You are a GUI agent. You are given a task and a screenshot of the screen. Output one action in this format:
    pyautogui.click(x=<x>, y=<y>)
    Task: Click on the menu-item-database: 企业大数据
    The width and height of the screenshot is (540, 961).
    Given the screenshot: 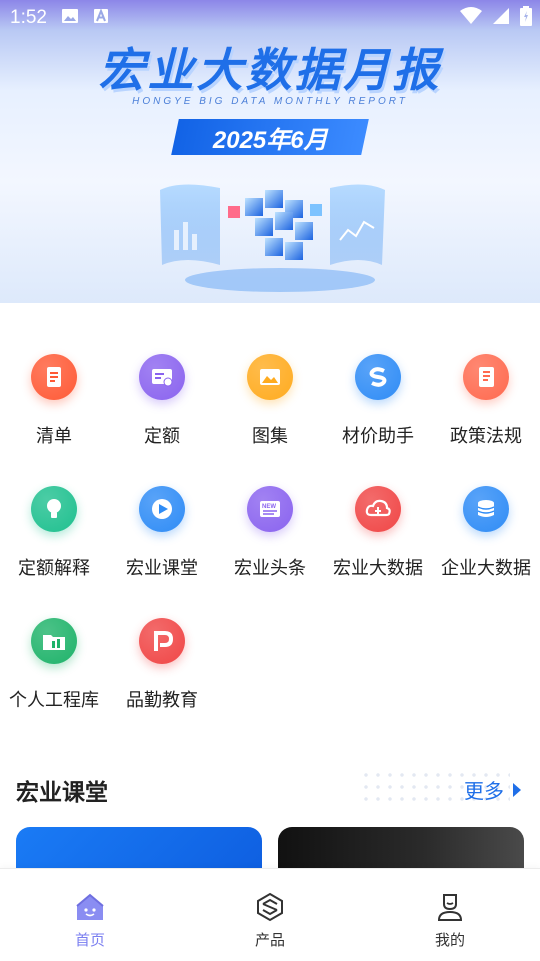 What is the action you would take?
    pyautogui.click(x=486, y=537)
    